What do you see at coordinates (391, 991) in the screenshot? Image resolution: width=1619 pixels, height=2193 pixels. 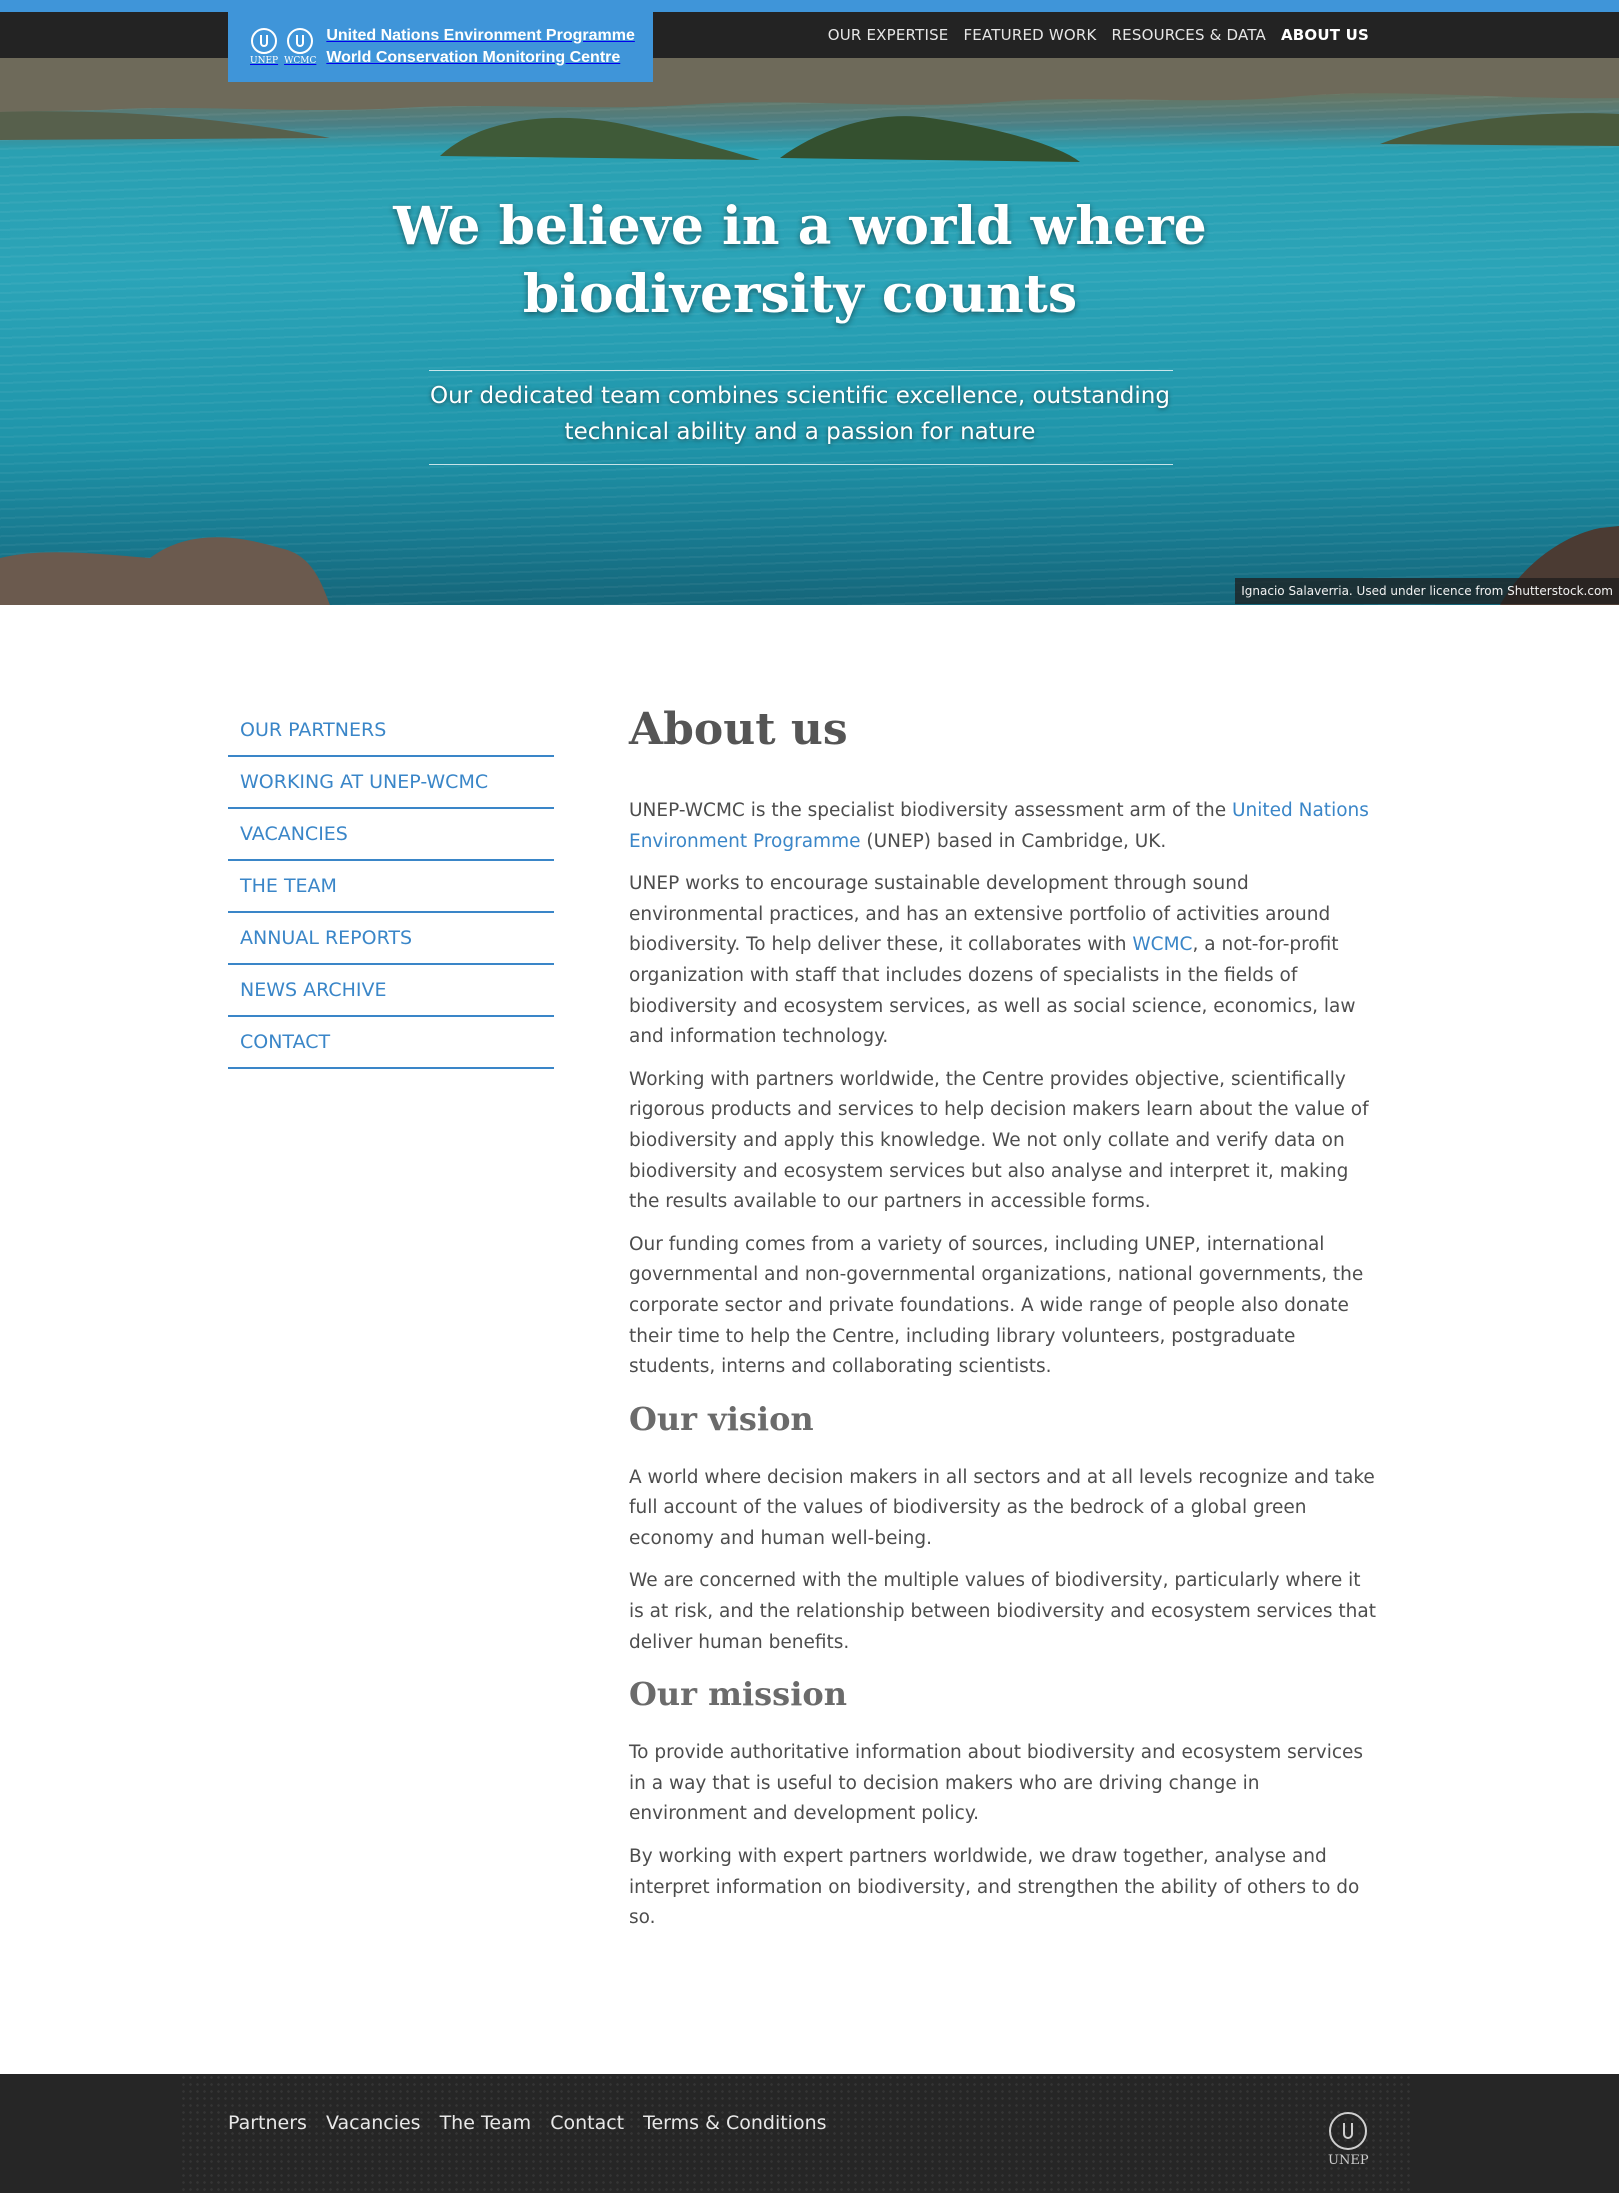 I see `sidebar-item-news-archive: NEWS ARCHIVE` at bounding box center [391, 991].